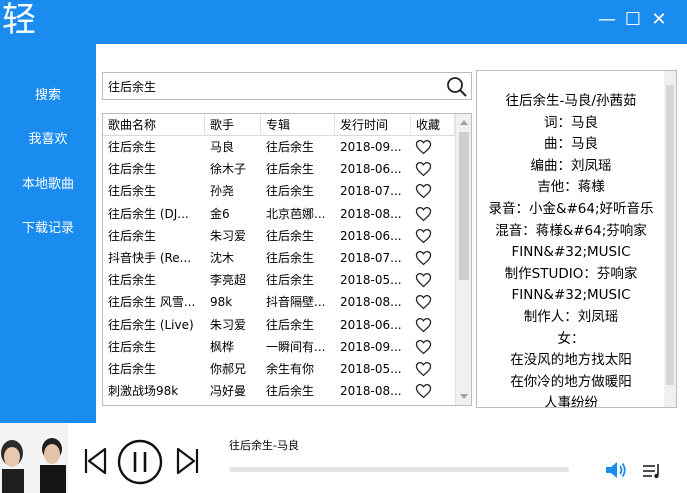 This screenshot has width=687, height=493. Describe the element at coordinates (373, 125) in the screenshot. I see `column-header-release-date: 发行时间` at that location.